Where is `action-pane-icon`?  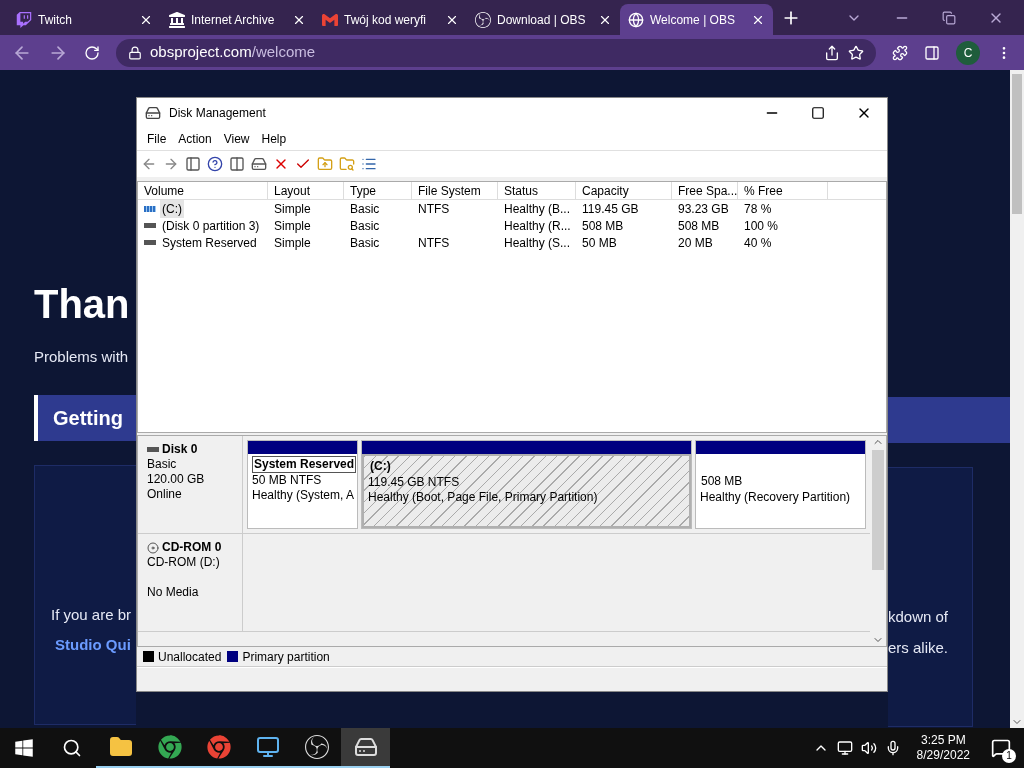
action-pane-icon is located at coordinates (237, 164).